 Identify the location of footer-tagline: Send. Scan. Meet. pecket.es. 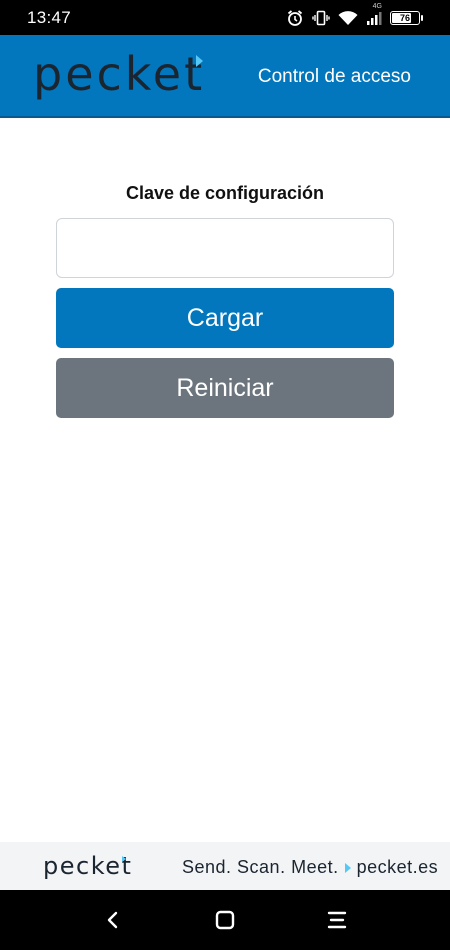
(310, 867).